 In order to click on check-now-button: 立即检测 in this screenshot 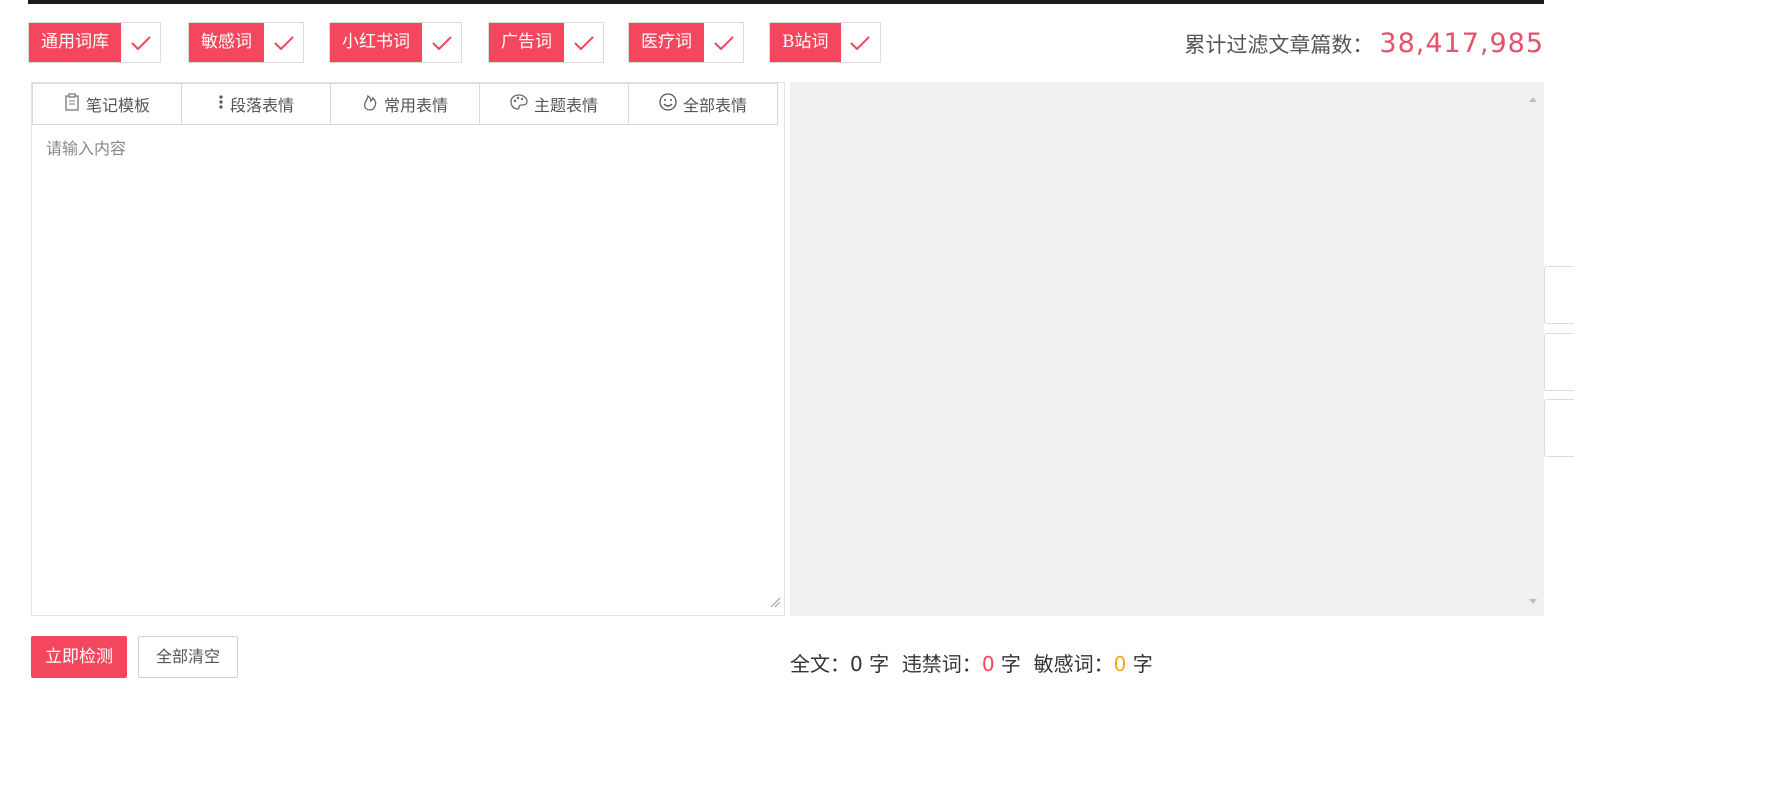, I will do `click(79, 657)`.